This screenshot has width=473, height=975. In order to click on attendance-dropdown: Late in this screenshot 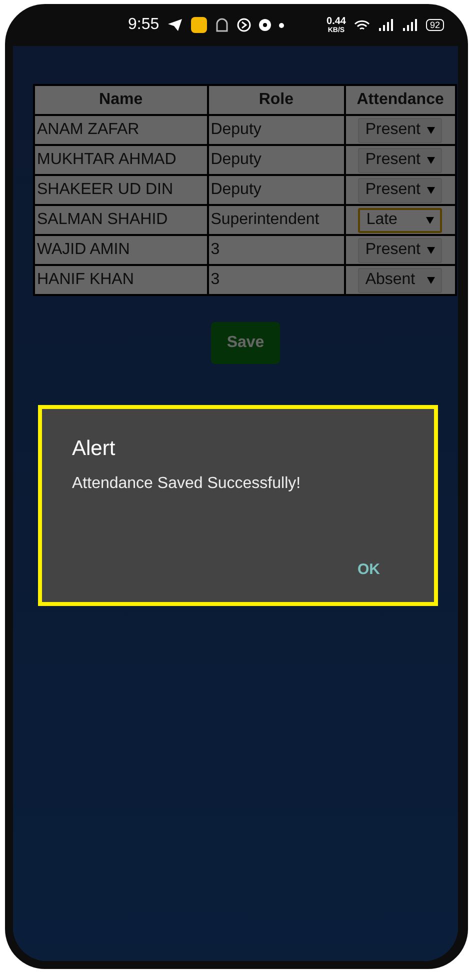, I will do `click(400, 220)`.